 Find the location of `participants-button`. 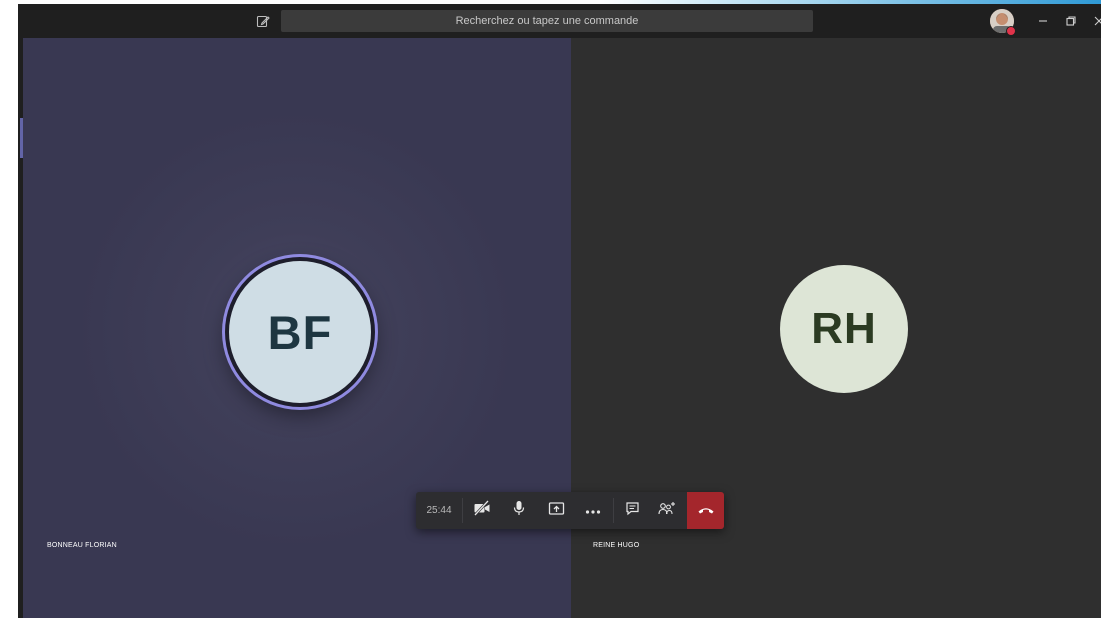

participants-button is located at coordinates (667, 510).